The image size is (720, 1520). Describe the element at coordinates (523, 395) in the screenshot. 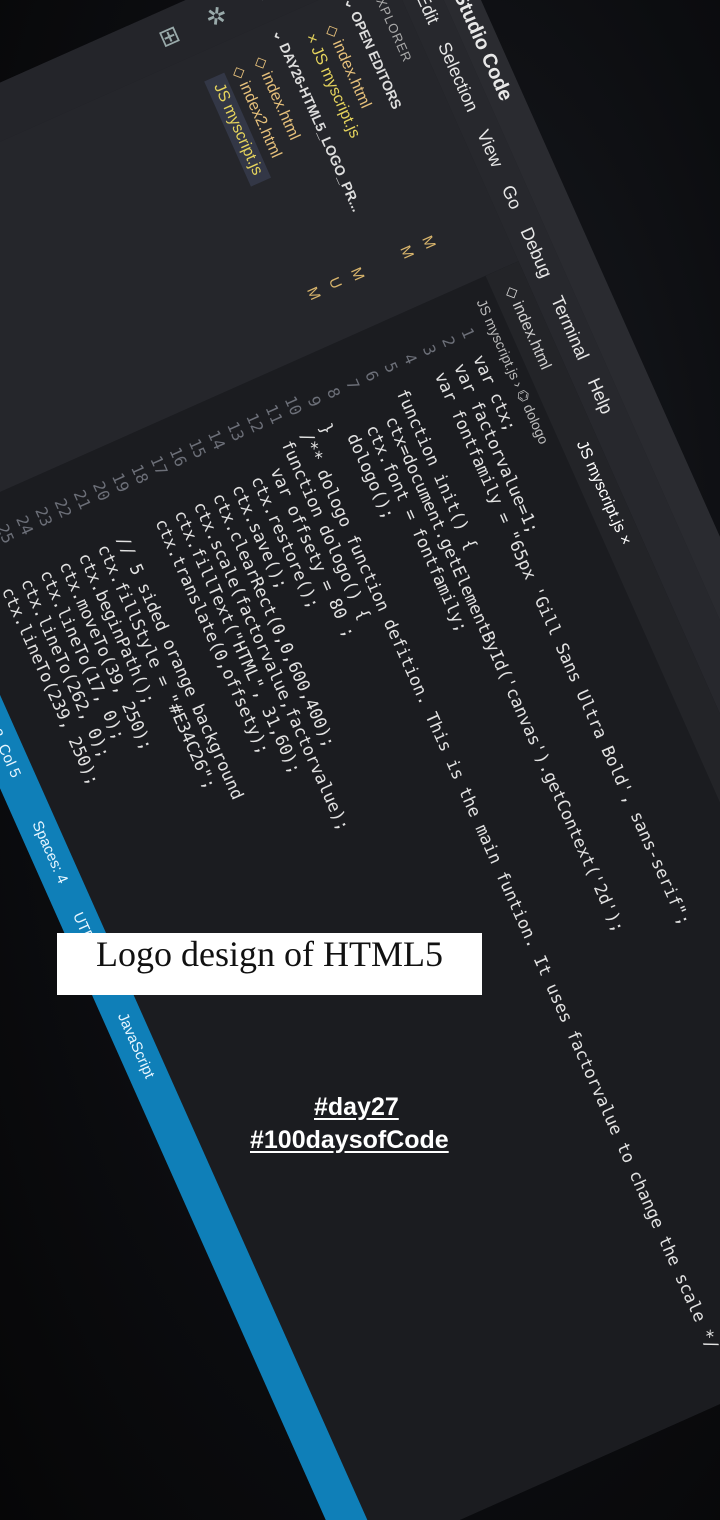

I see `symbol-icon: ⌬` at that location.